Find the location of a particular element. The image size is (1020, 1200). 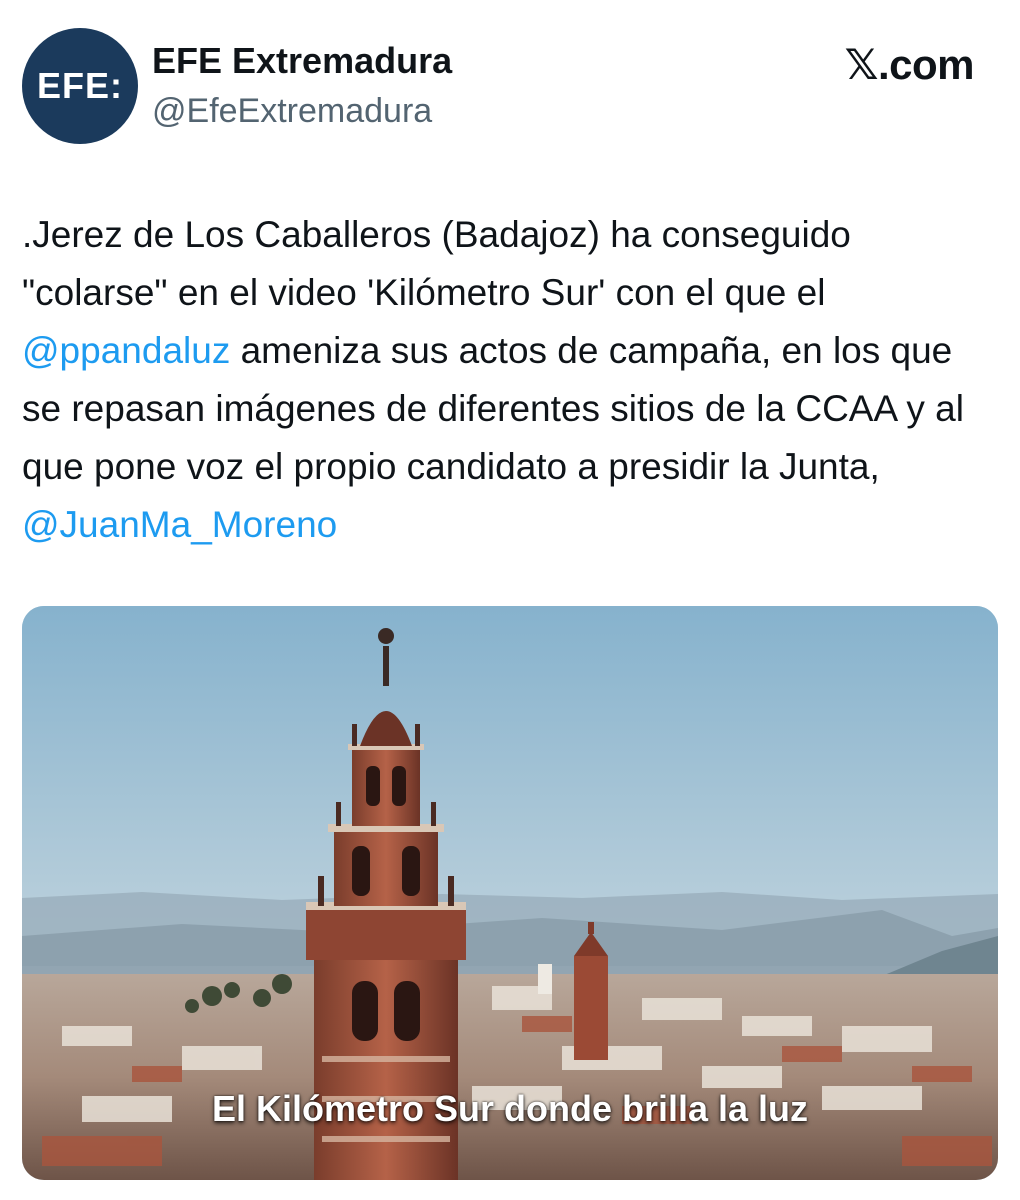

author-display-name: EFE Extremadura is located at coordinates (302, 61).